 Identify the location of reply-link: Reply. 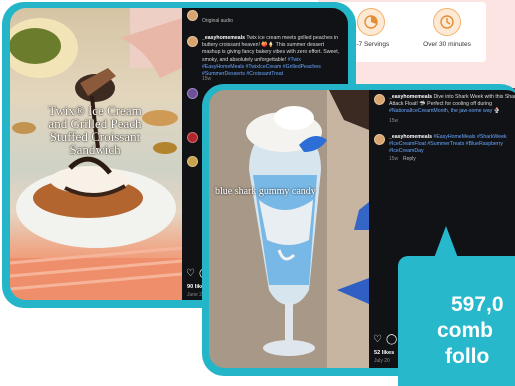
(409, 159).